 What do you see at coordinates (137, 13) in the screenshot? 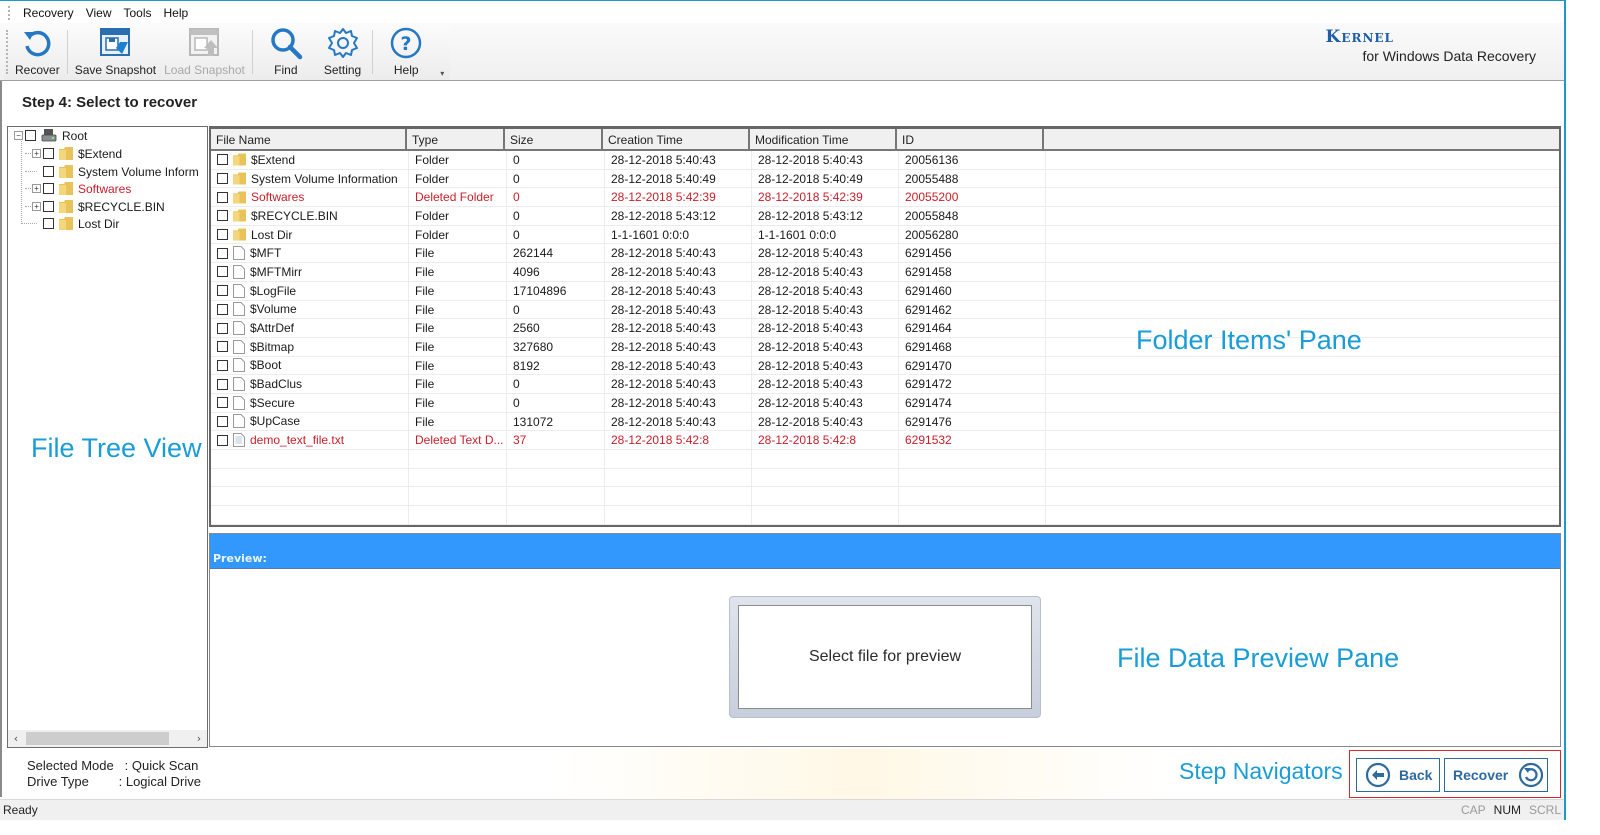
I see `menu-tools: Tools` at bounding box center [137, 13].